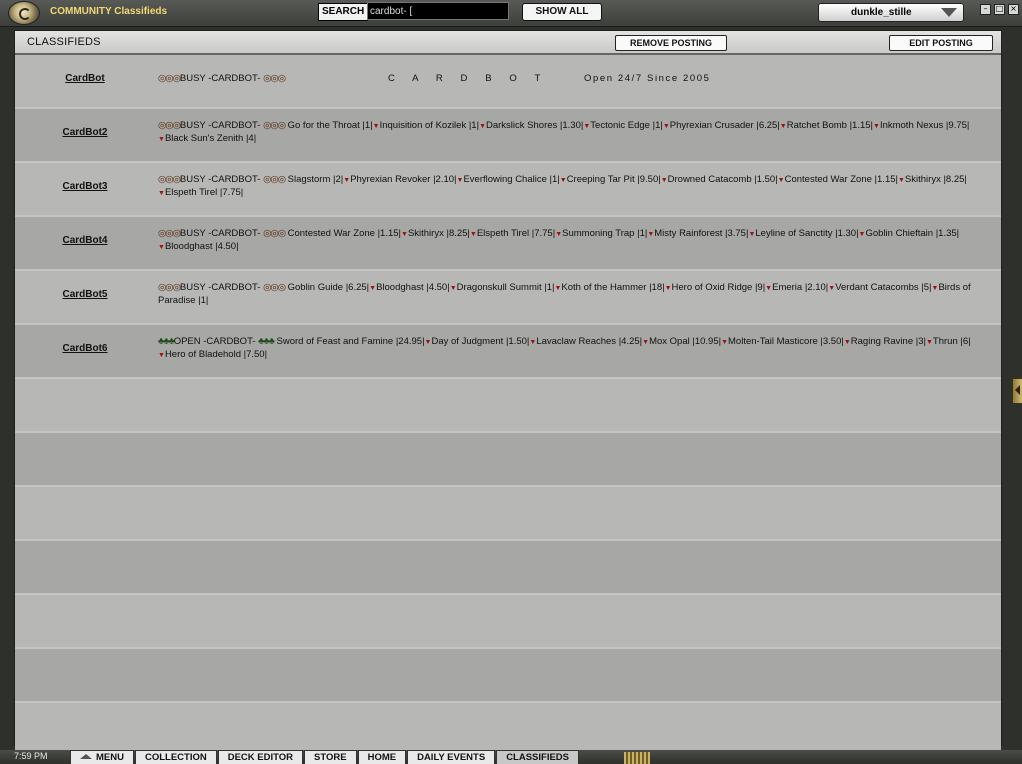  I want to click on resize-grip-icon, so click(637, 758).